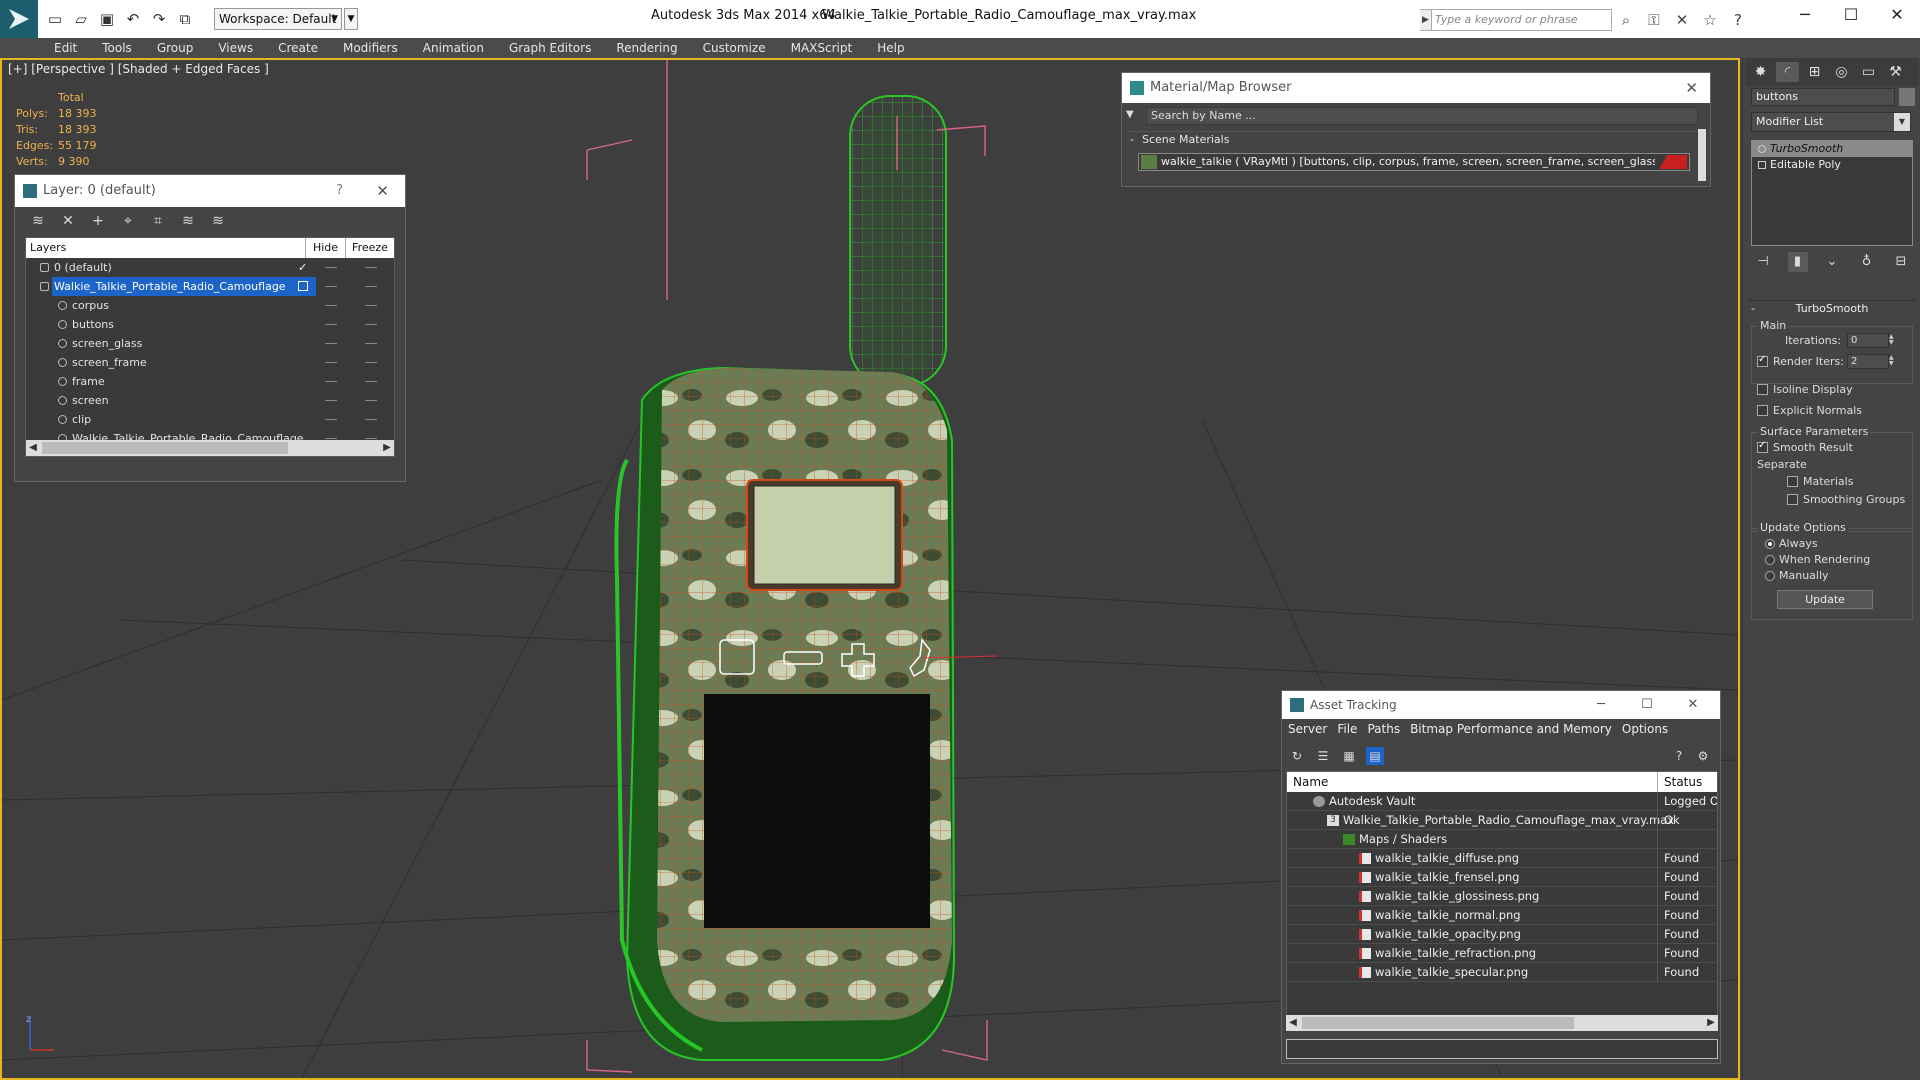 Image resolution: width=1920 pixels, height=1080 pixels. What do you see at coordinates (159, 19) in the screenshot?
I see `redo-icon: ↷` at bounding box center [159, 19].